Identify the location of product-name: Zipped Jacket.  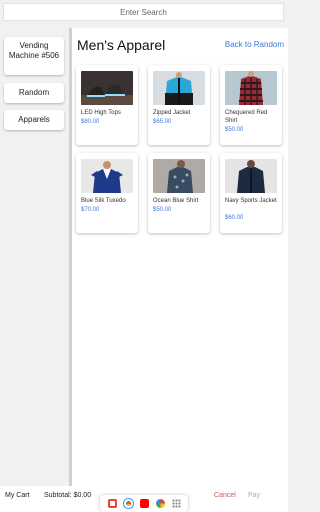
(172, 113).